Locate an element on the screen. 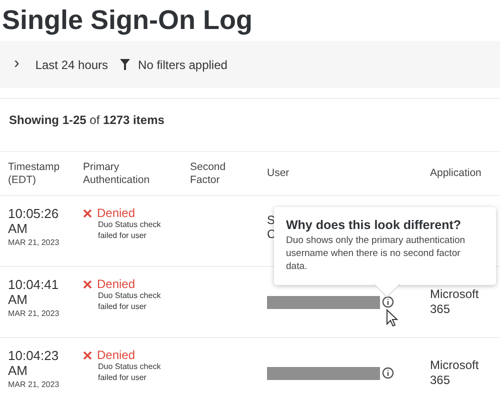  filter-icon is located at coordinates (125, 64).